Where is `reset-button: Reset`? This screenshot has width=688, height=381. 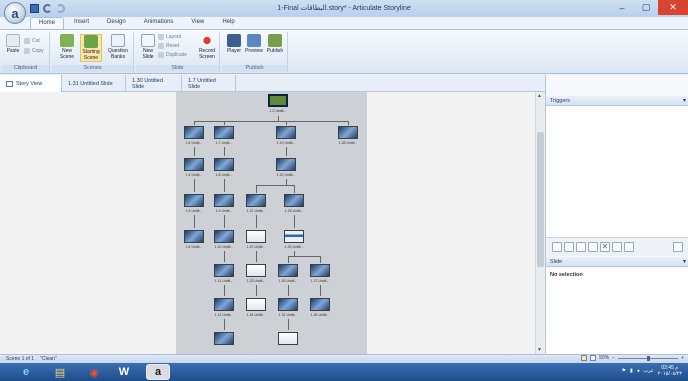
reset-button: Reset is located at coordinates (168, 46).